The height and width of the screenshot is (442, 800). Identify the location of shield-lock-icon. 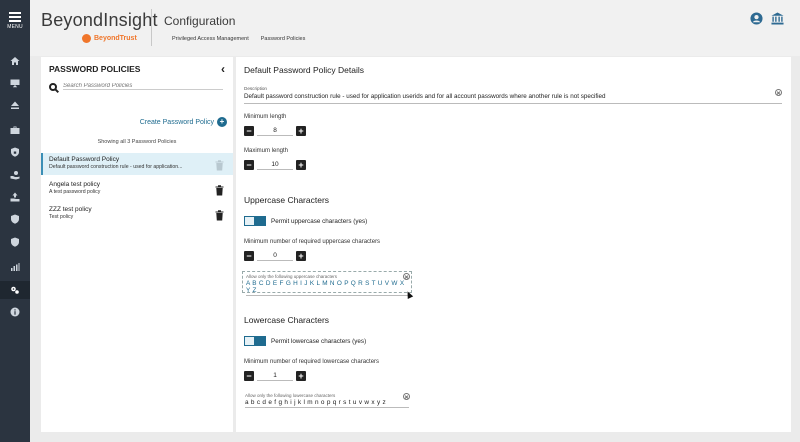
(15, 152).